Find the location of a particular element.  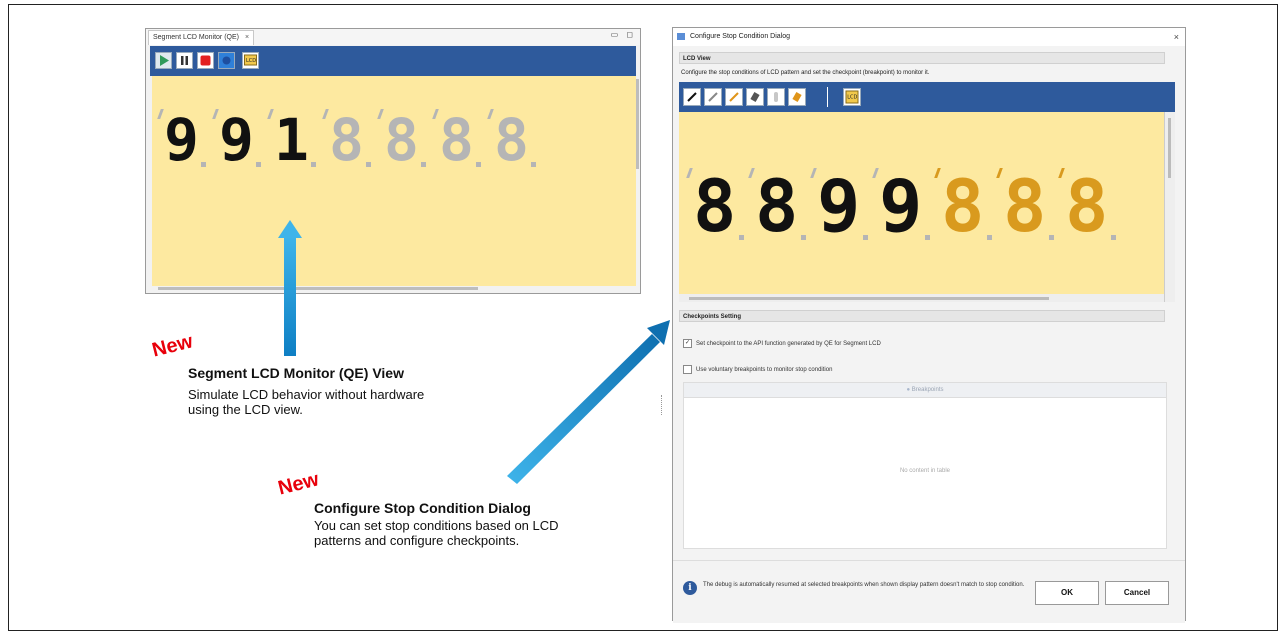

pencil-orange-button is located at coordinates (734, 97).